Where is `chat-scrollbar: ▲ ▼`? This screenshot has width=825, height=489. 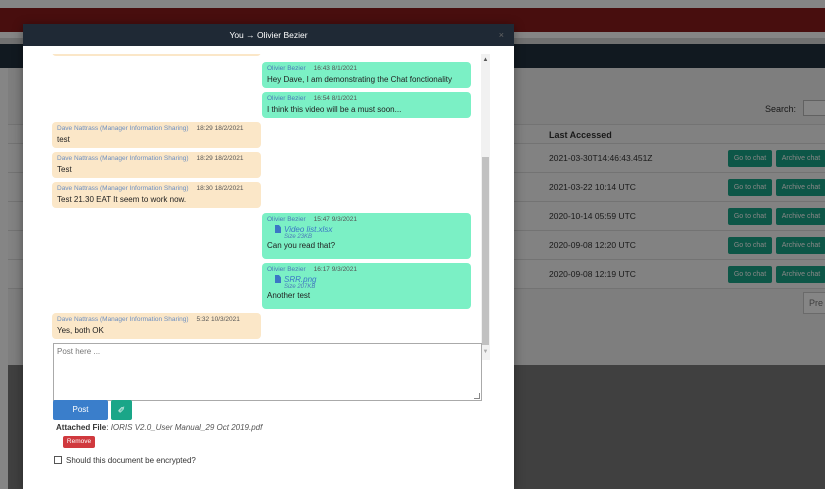 chat-scrollbar: ▲ ▼ is located at coordinates (485, 207).